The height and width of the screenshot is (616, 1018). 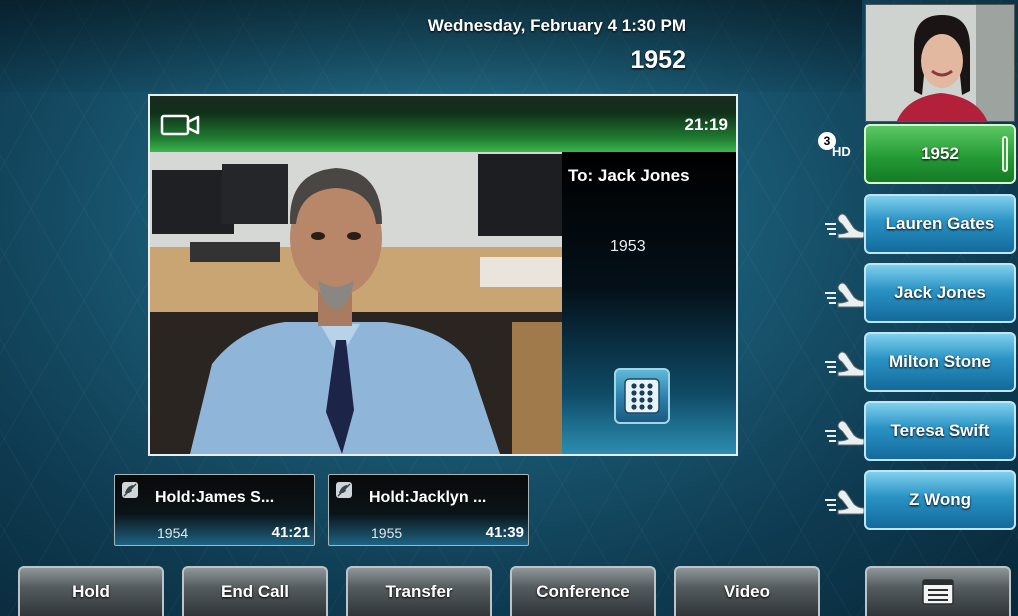 I want to click on menu-icon, so click(x=938, y=592).